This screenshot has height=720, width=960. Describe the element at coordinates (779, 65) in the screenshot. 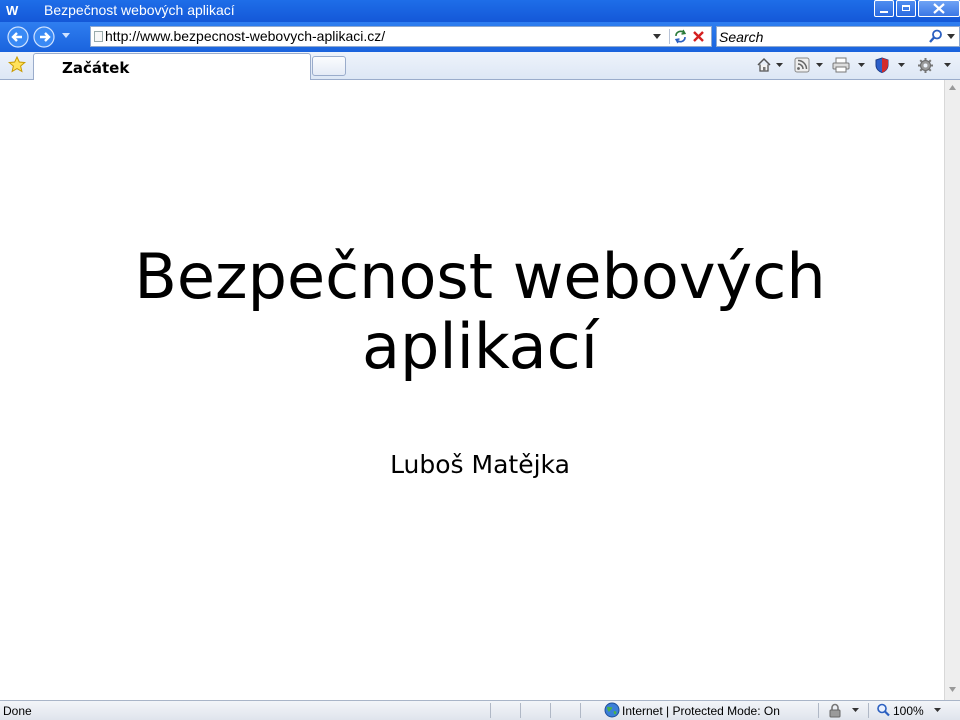

I see `home-dropdown-icon` at that location.